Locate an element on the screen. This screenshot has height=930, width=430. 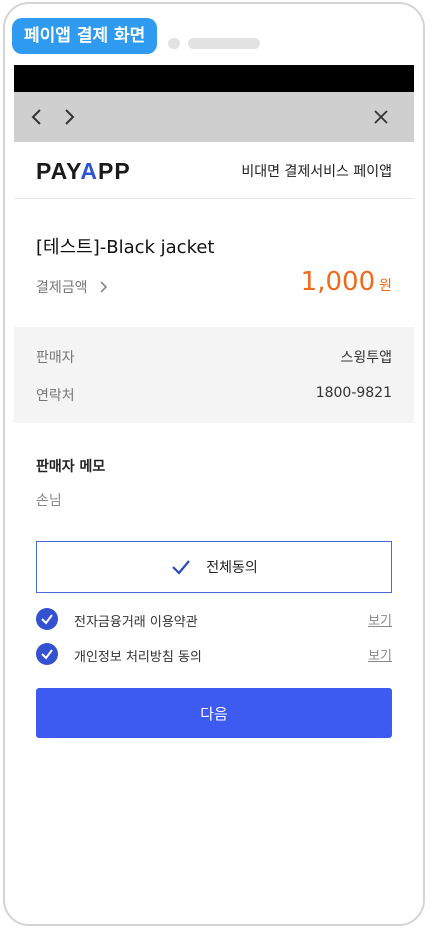
browser-nav-bar is located at coordinates (214, 117).